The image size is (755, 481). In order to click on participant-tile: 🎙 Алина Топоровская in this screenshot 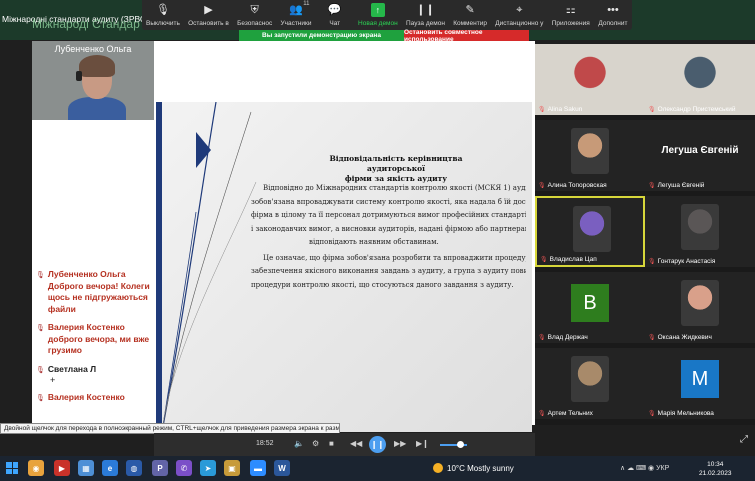, I will do `click(590, 155)`.